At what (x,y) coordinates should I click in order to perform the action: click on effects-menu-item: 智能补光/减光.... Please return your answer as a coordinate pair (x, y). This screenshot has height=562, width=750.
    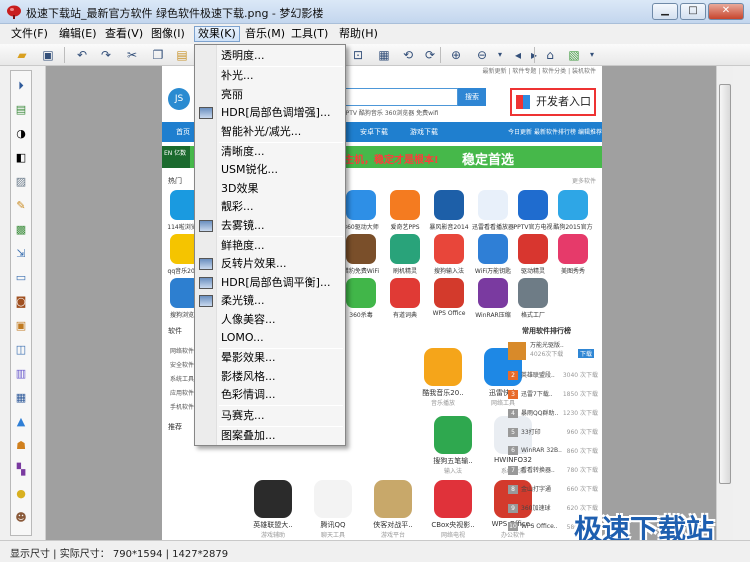
    Looking at the image, I should click on (261, 131).